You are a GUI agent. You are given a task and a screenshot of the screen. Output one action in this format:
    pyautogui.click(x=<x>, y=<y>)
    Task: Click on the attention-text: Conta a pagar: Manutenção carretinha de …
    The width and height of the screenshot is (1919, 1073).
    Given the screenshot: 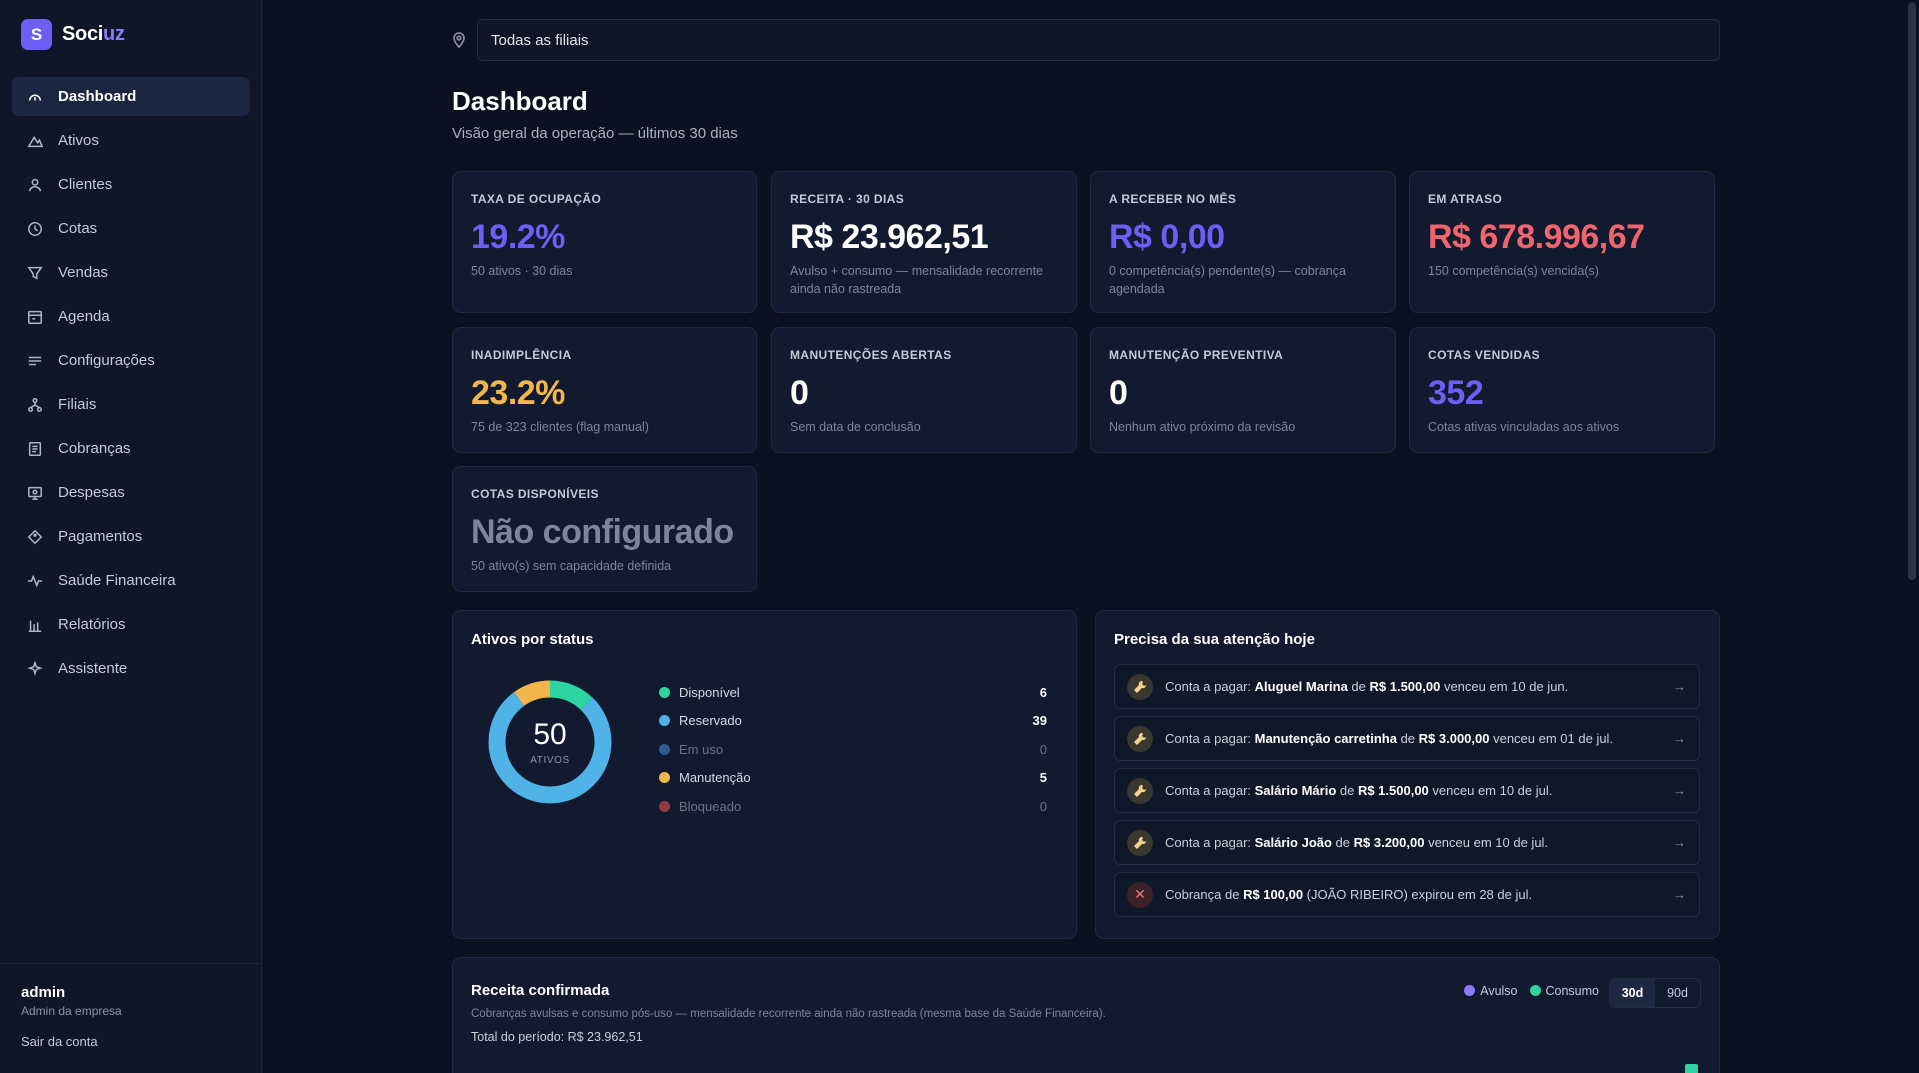 What is the action you would take?
    pyautogui.click(x=1389, y=738)
    